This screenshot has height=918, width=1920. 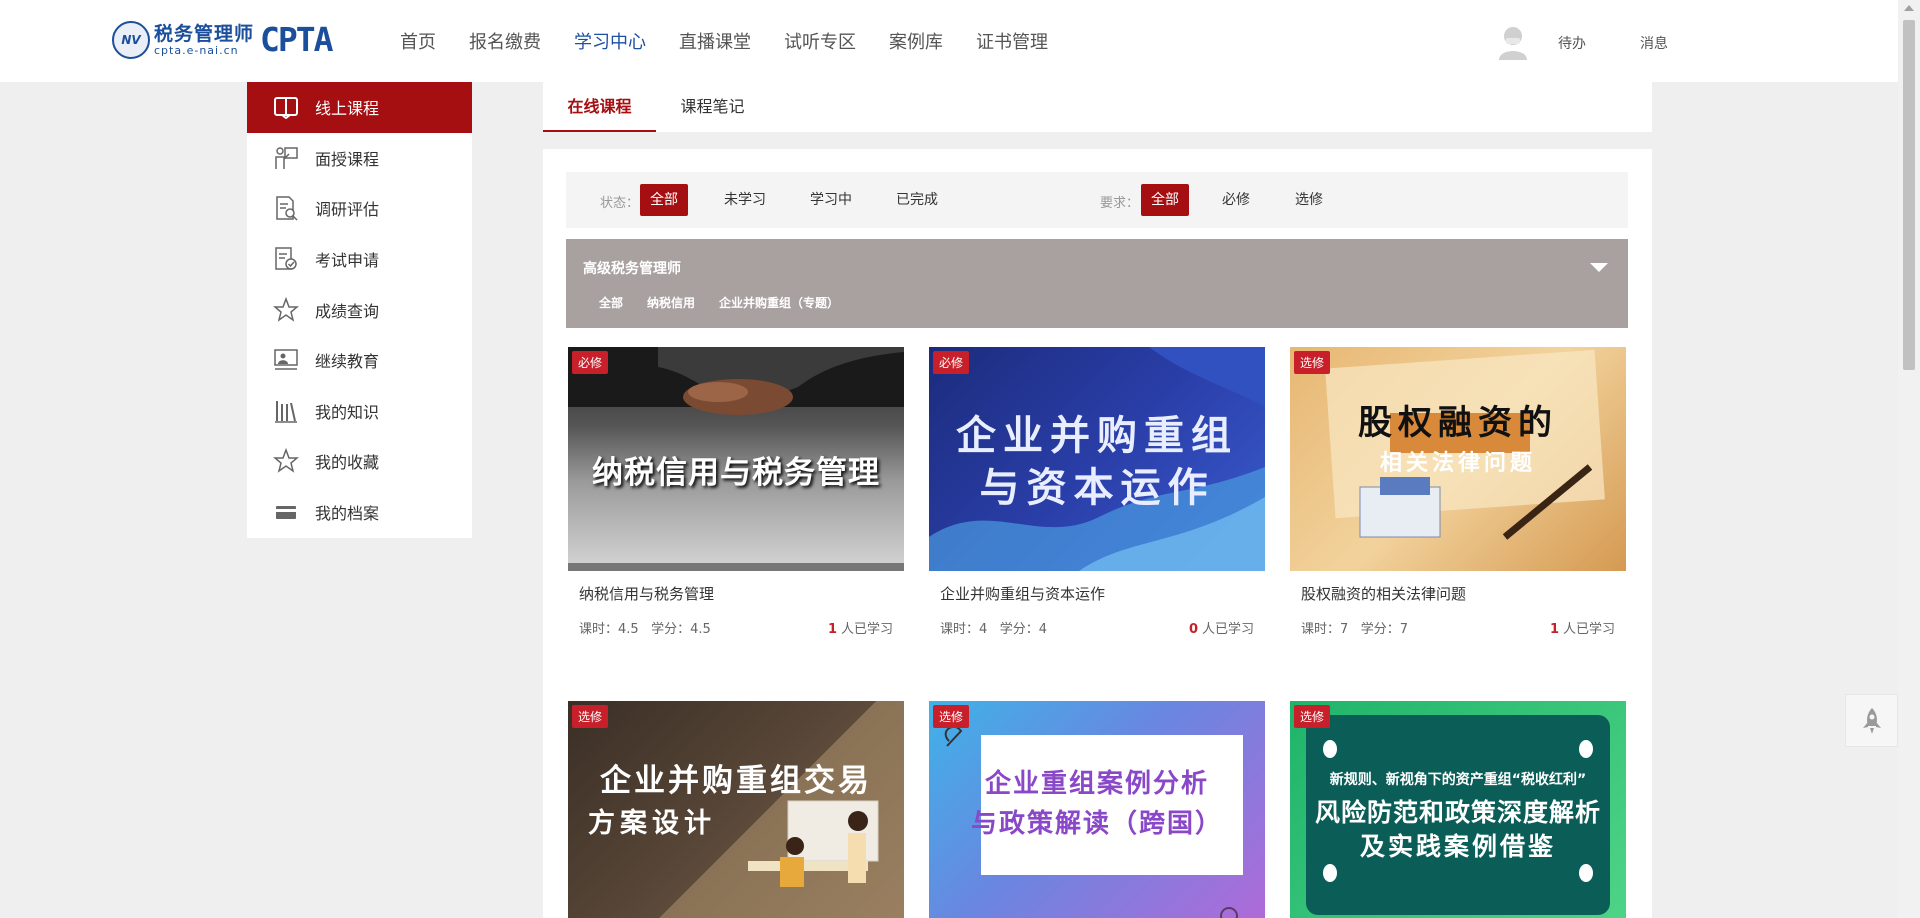 What do you see at coordinates (131, 40) in the screenshot?
I see `logo-emblem-icon: NV` at bounding box center [131, 40].